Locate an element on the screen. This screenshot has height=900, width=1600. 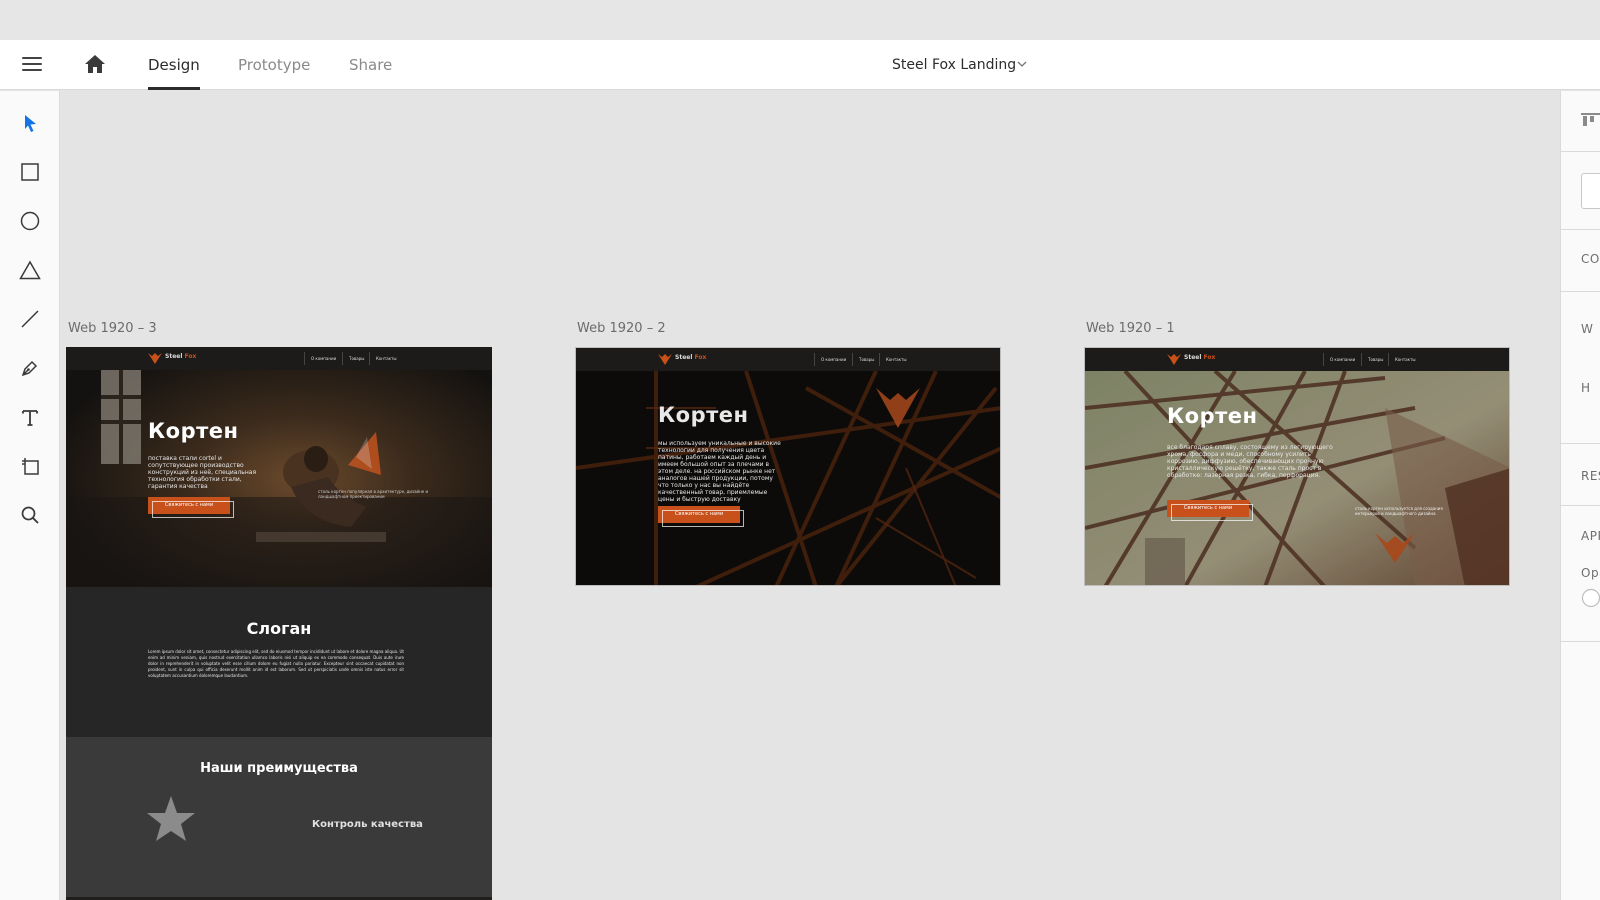
artboard-label: Web 1920 – 3 is located at coordinates (112, 328).